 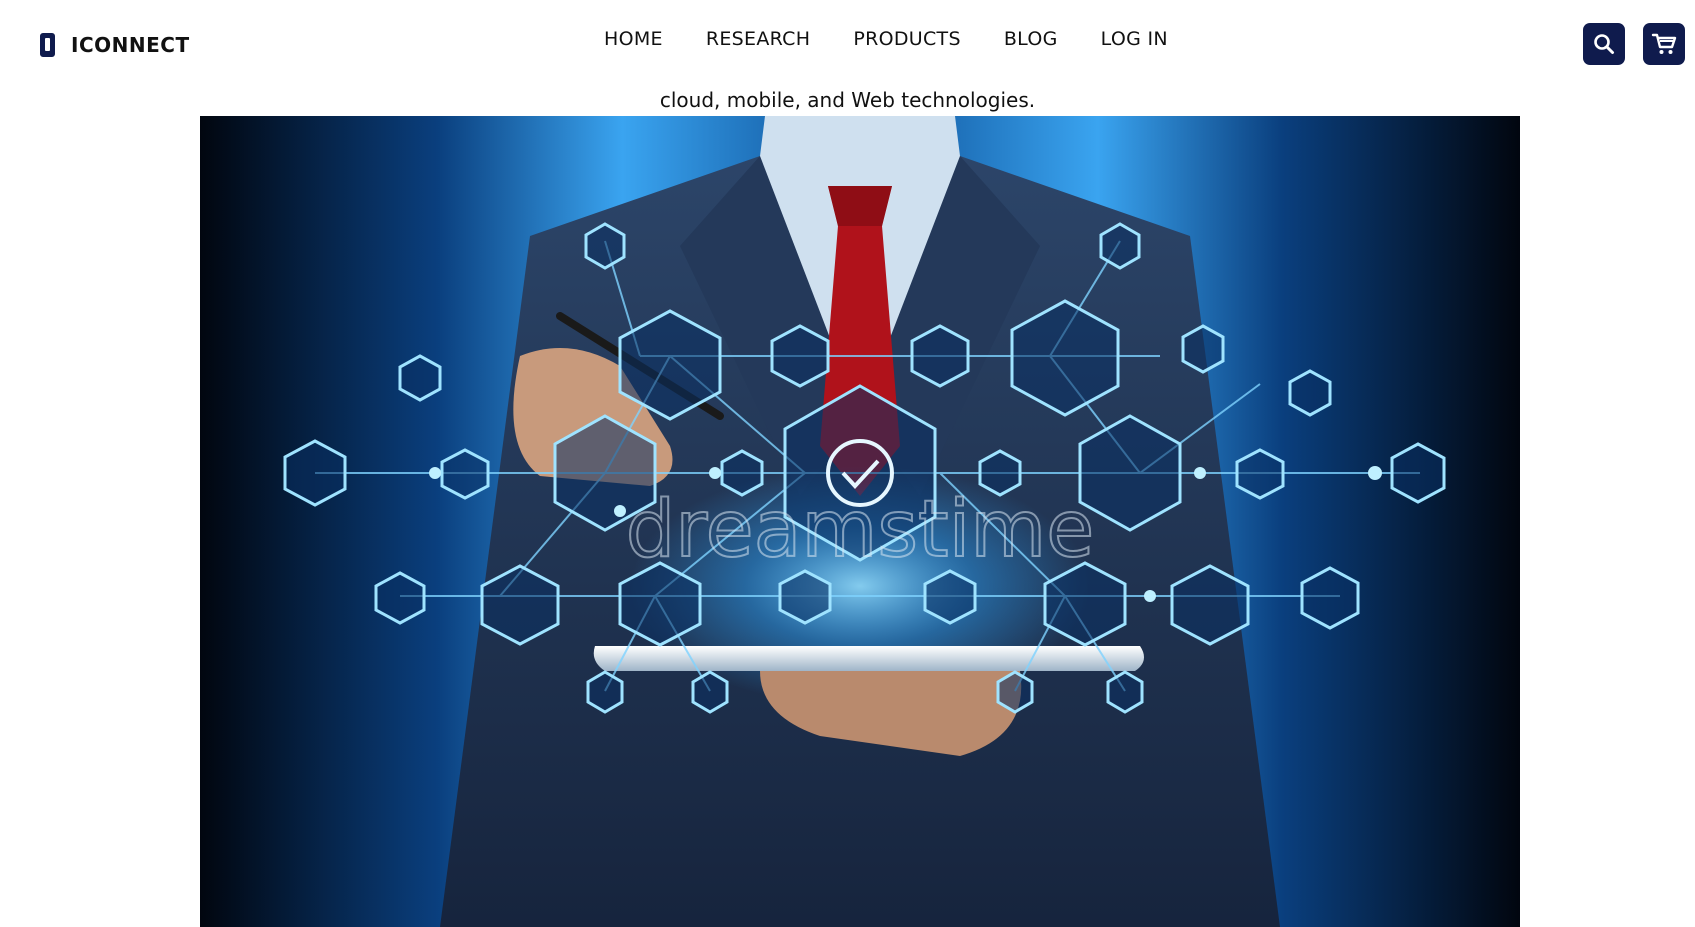 I want to click on search-button, so click(x=1604, y=44).